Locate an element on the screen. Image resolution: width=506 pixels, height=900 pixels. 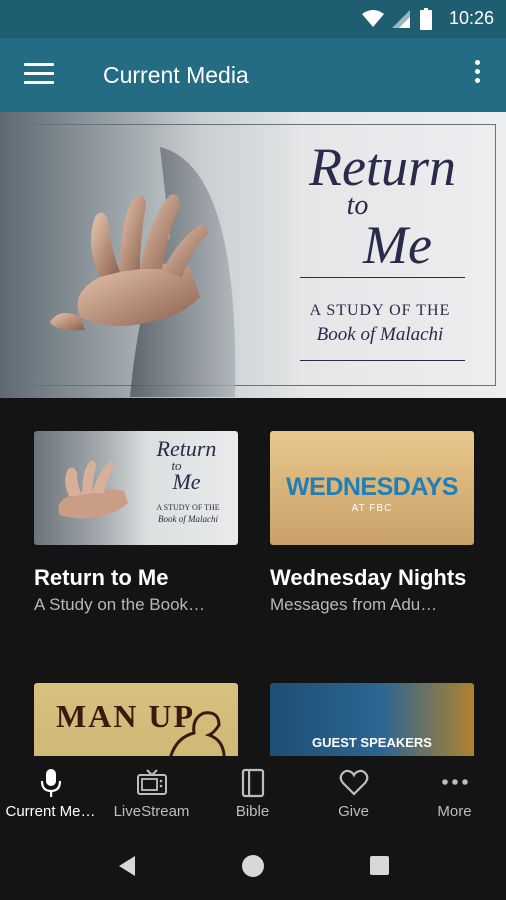
hero-subtitle: A STUDY OF THE is located at coordinates (380, 310).